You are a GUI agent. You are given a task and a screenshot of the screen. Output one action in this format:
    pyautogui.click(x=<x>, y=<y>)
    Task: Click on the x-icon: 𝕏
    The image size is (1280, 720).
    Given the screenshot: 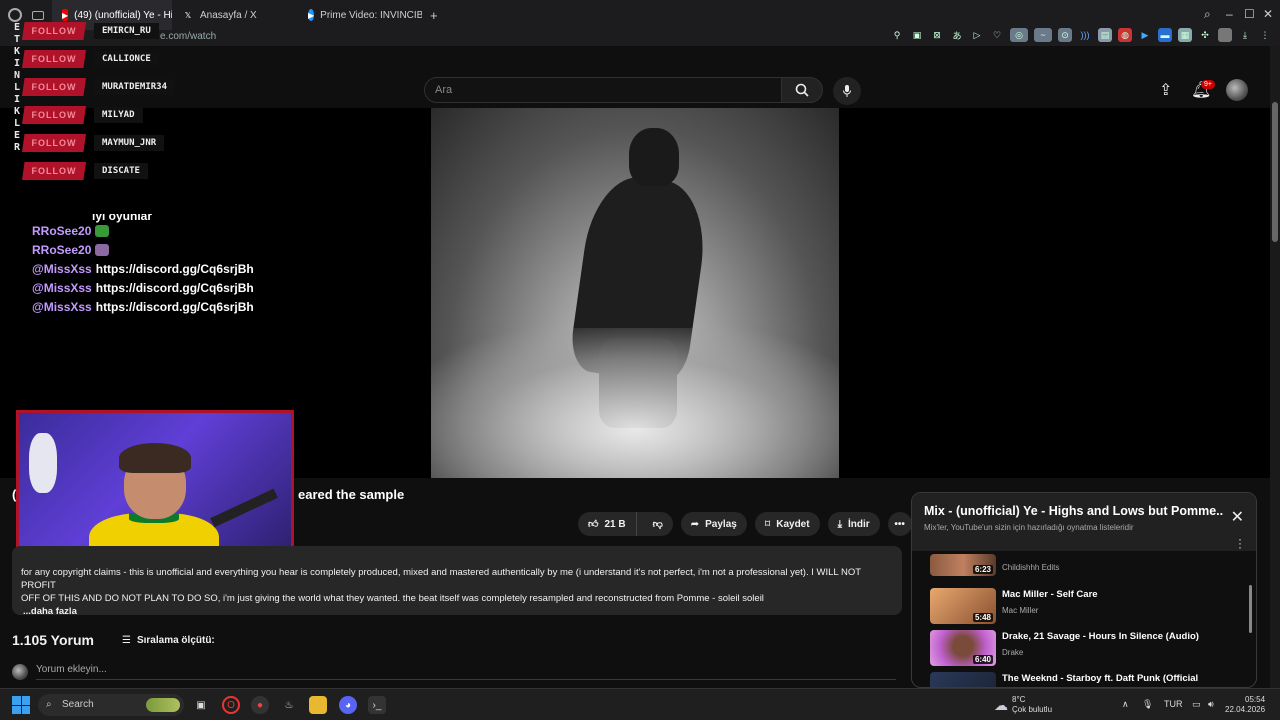 What is the action you would take?
    pyautogui.click(x=188, y=15)
    